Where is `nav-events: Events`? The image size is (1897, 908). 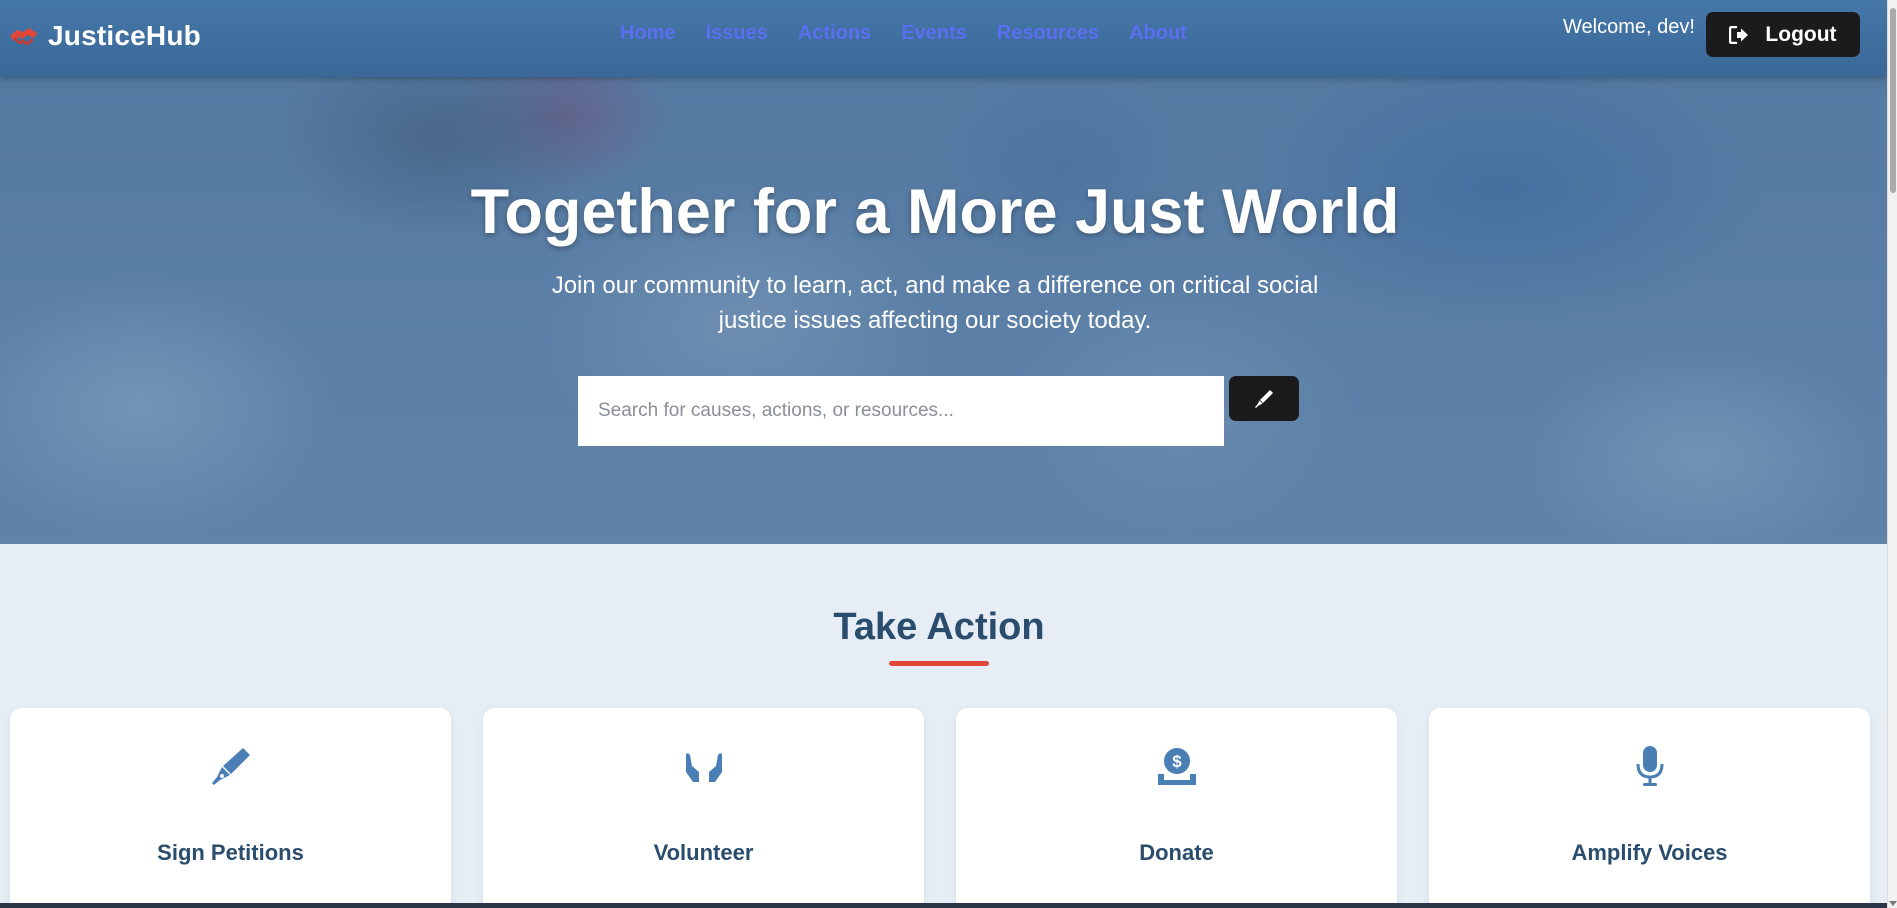 nav-events: Events is located at coordinates (934, 33).